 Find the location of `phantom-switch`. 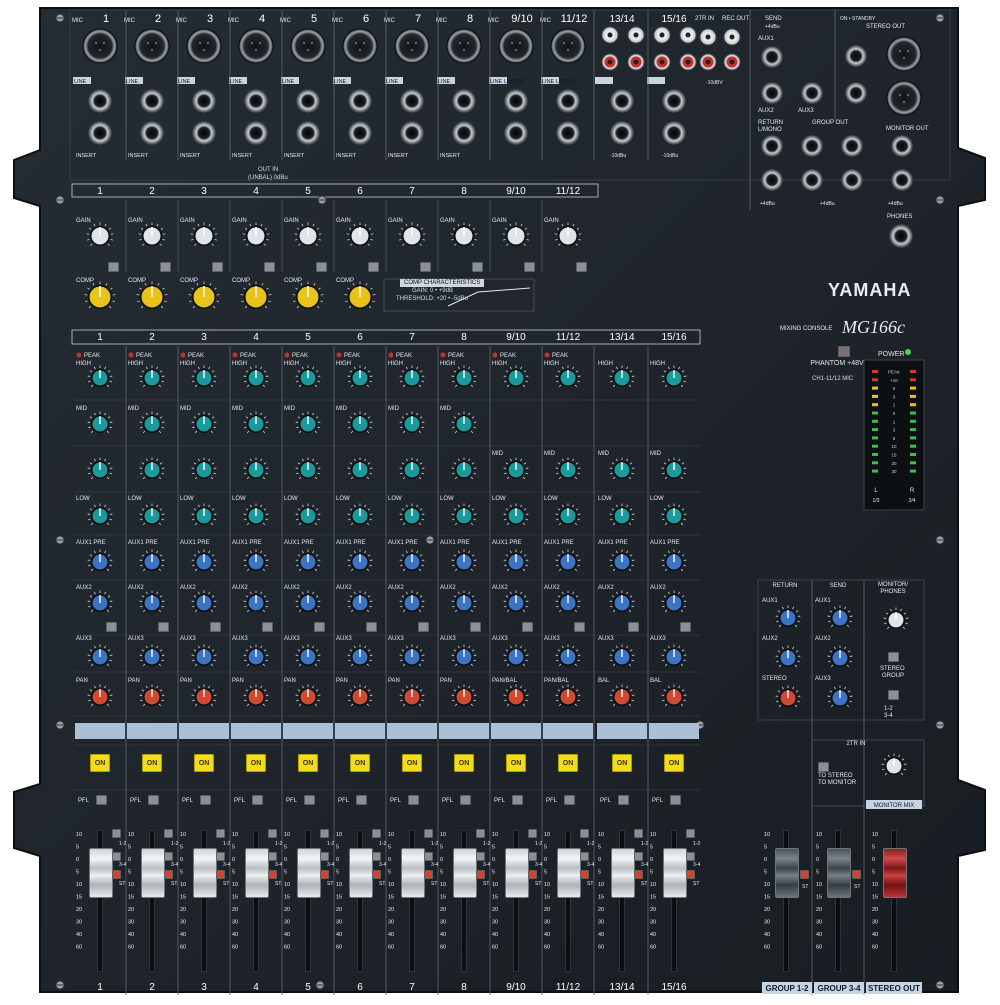

phantom-switch is located at coordinates (844, 351).